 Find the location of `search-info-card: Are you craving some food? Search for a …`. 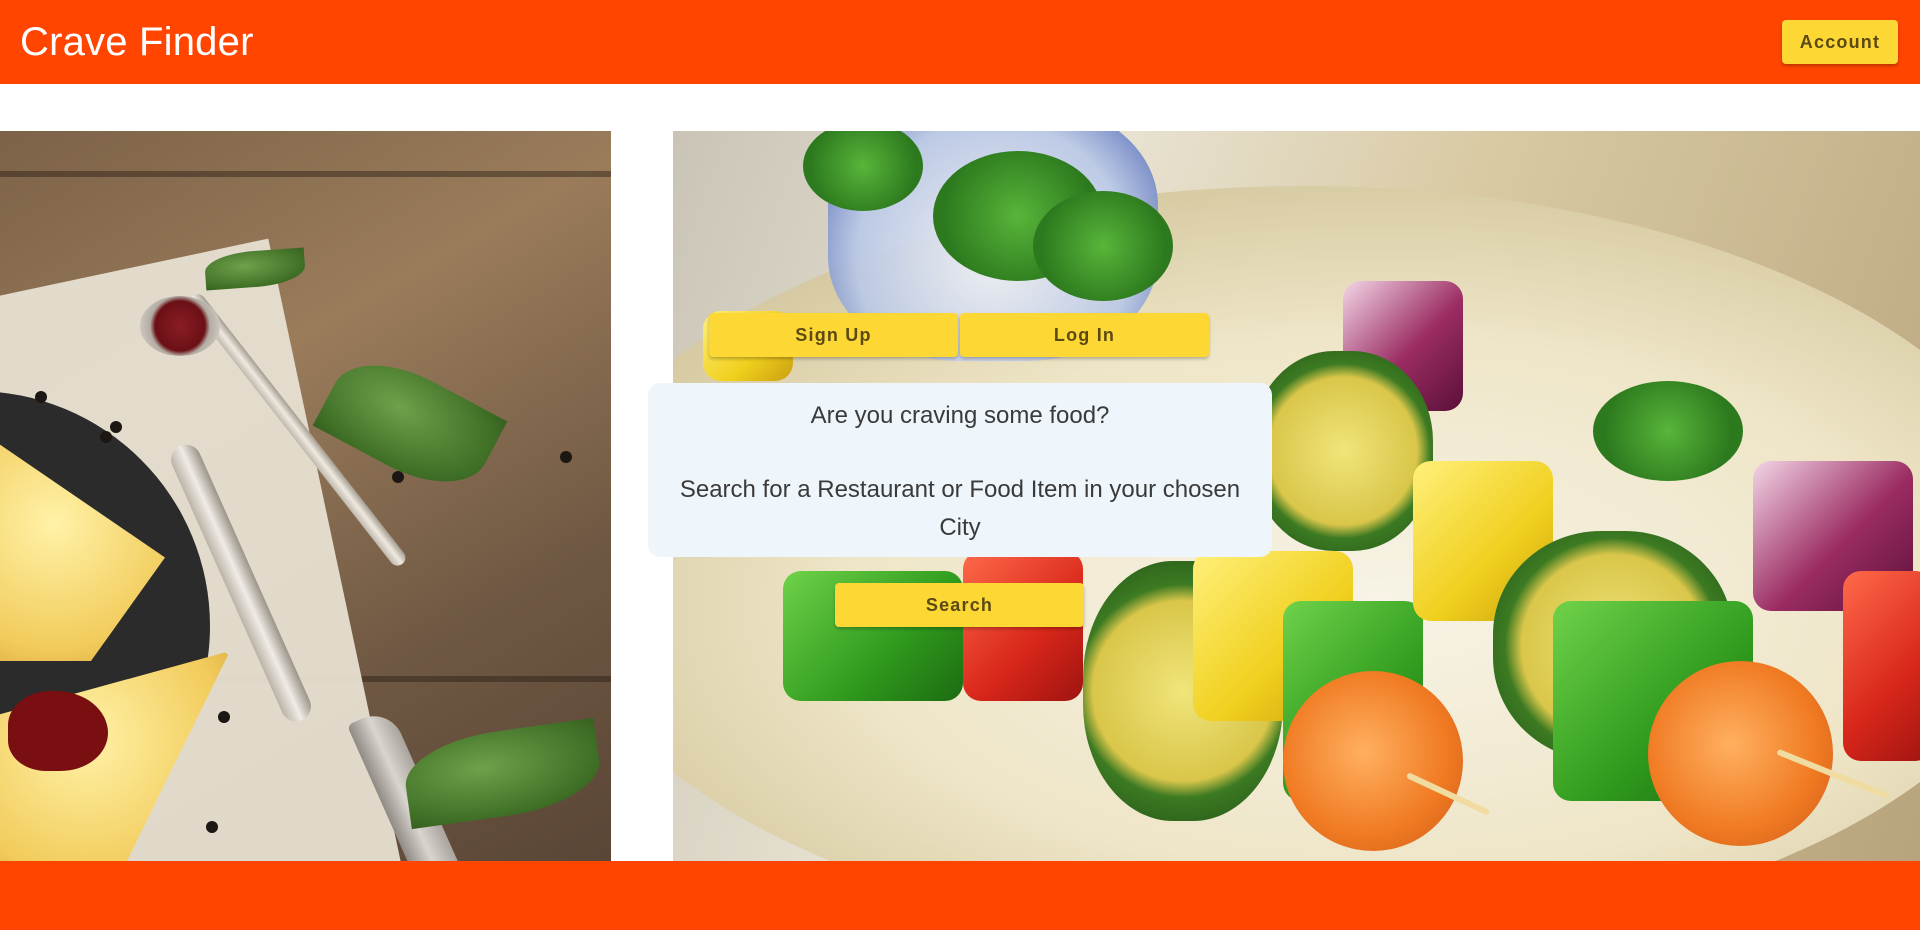

search-info-card: Are you craving some food? Search for a … is located at coordinates (960, 470).